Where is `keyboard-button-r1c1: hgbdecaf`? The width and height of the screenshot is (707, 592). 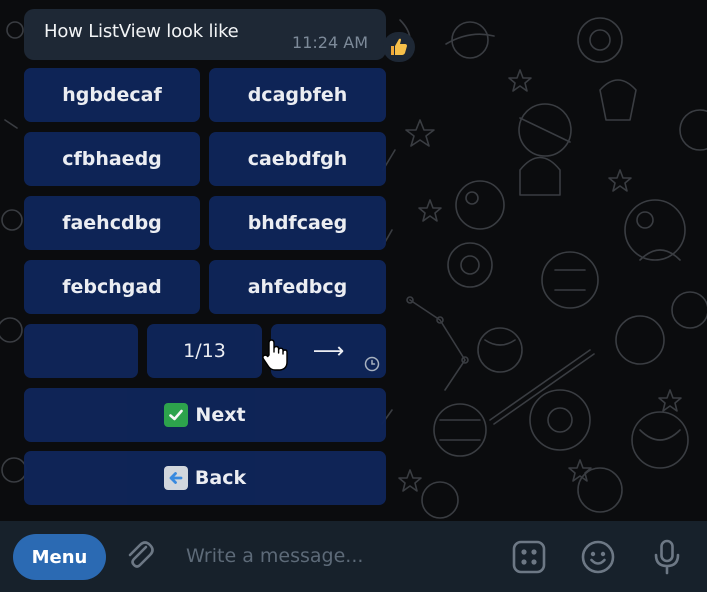
keyboard-button-r1c1: hgbdecaf is located at coordinates (112, 95).